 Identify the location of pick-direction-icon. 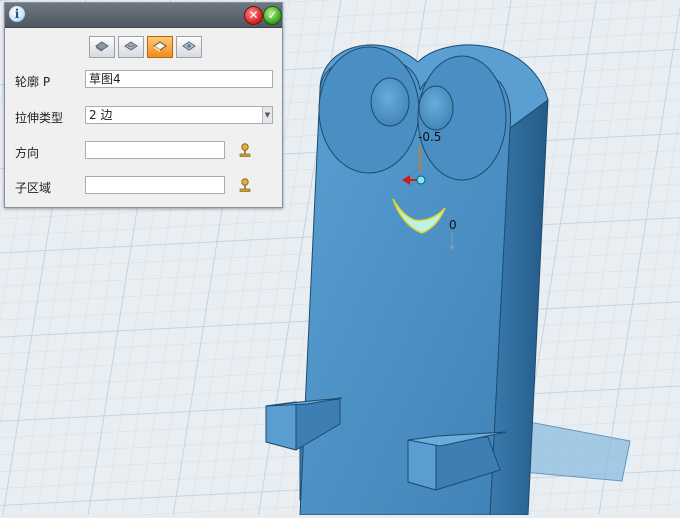
(245, 150).